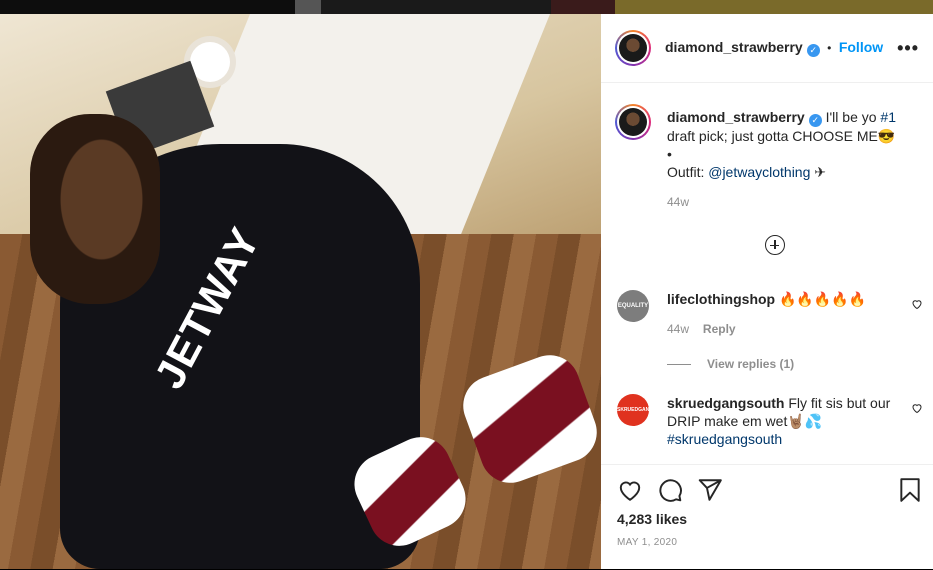 This screenshot has height=570, width=933. I want to click on caption-username: diamond_strawberry, so click(736, 117).